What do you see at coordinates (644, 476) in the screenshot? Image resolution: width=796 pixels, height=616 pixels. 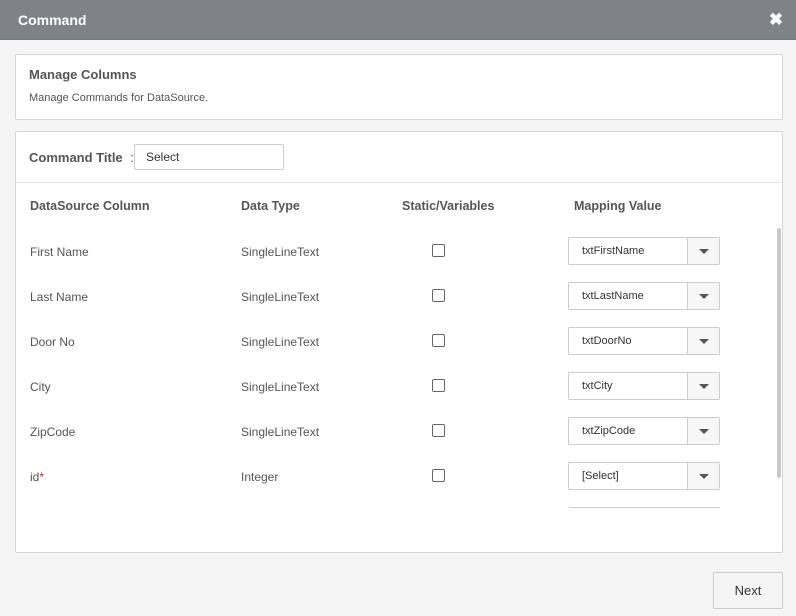 I see `mapping-select: [Select]` at bounding box center [644, 476].